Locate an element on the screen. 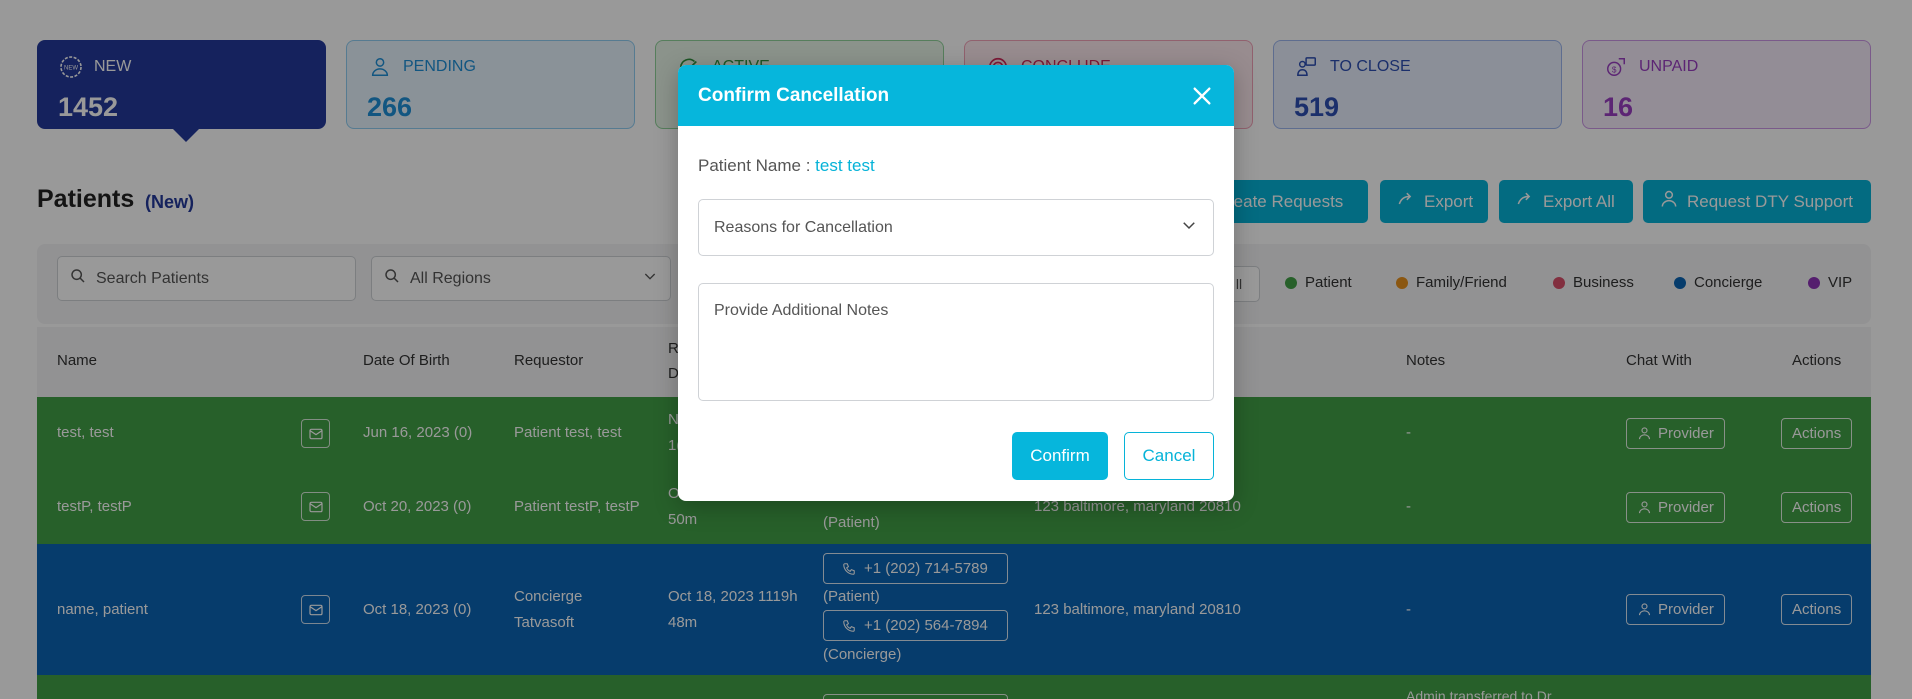  confirm-label: Confirm is located at coordinates (1060, 455).